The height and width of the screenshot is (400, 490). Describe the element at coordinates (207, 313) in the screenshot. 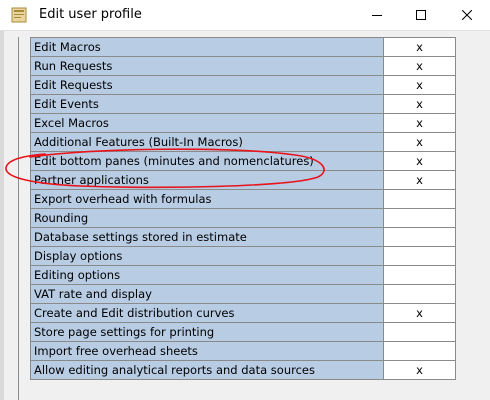

I see `permission-name-cell: Create and Edit distribution curves` at that location.